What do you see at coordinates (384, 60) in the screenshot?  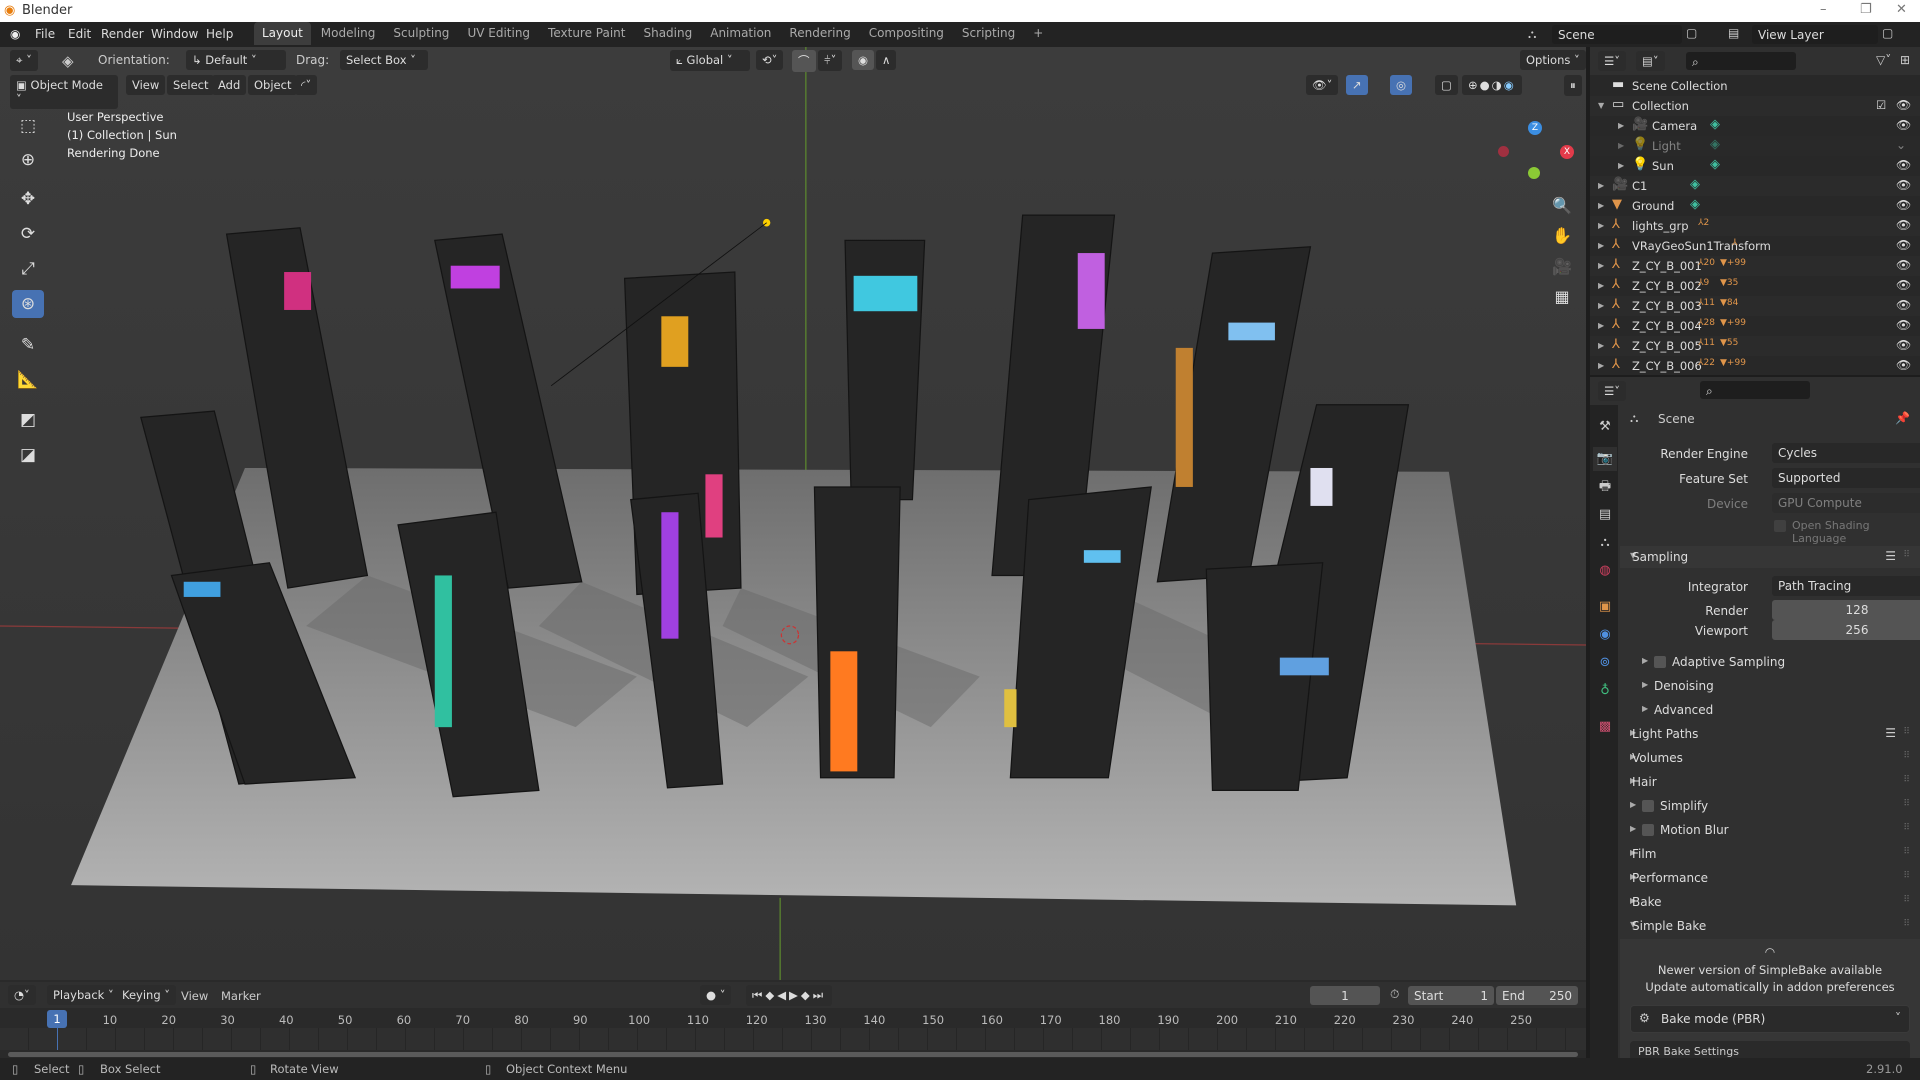 I see `drag-dropdown: Select Box ˅` at bounding box center [384, 60].